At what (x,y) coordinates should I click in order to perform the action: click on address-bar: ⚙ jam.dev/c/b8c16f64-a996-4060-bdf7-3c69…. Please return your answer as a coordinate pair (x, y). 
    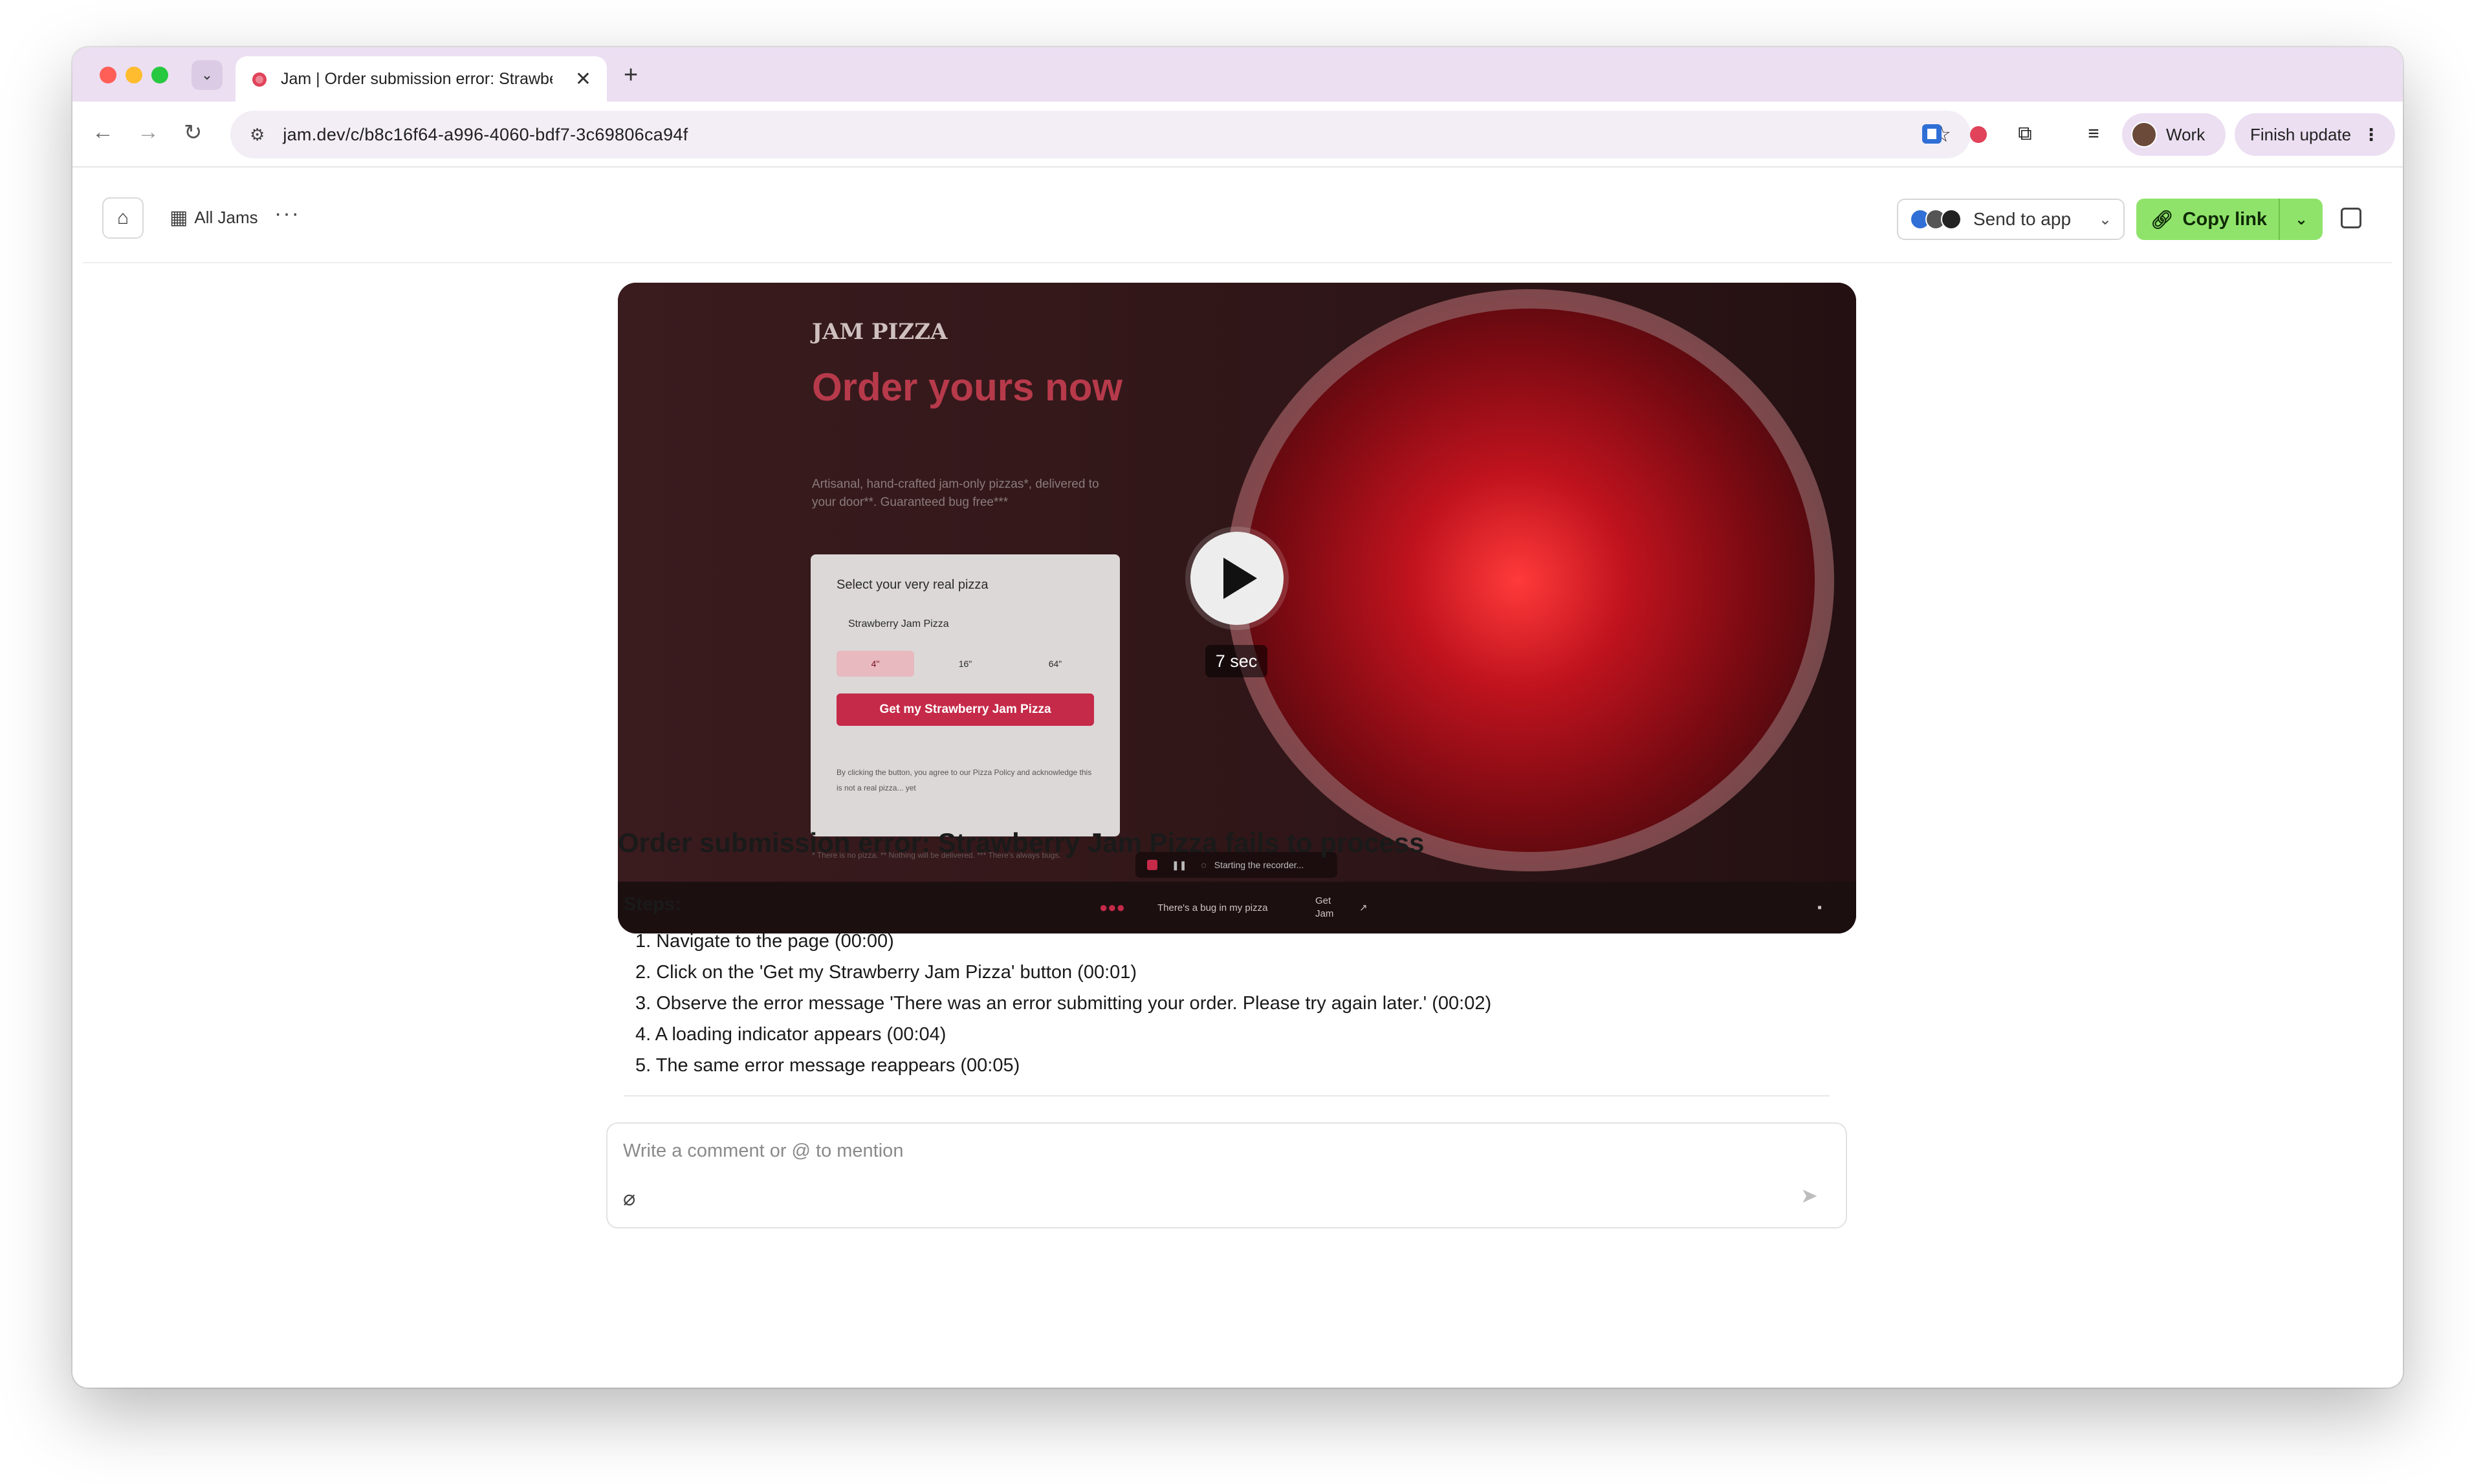
    Looking at the image, I should click on (1100, 134).